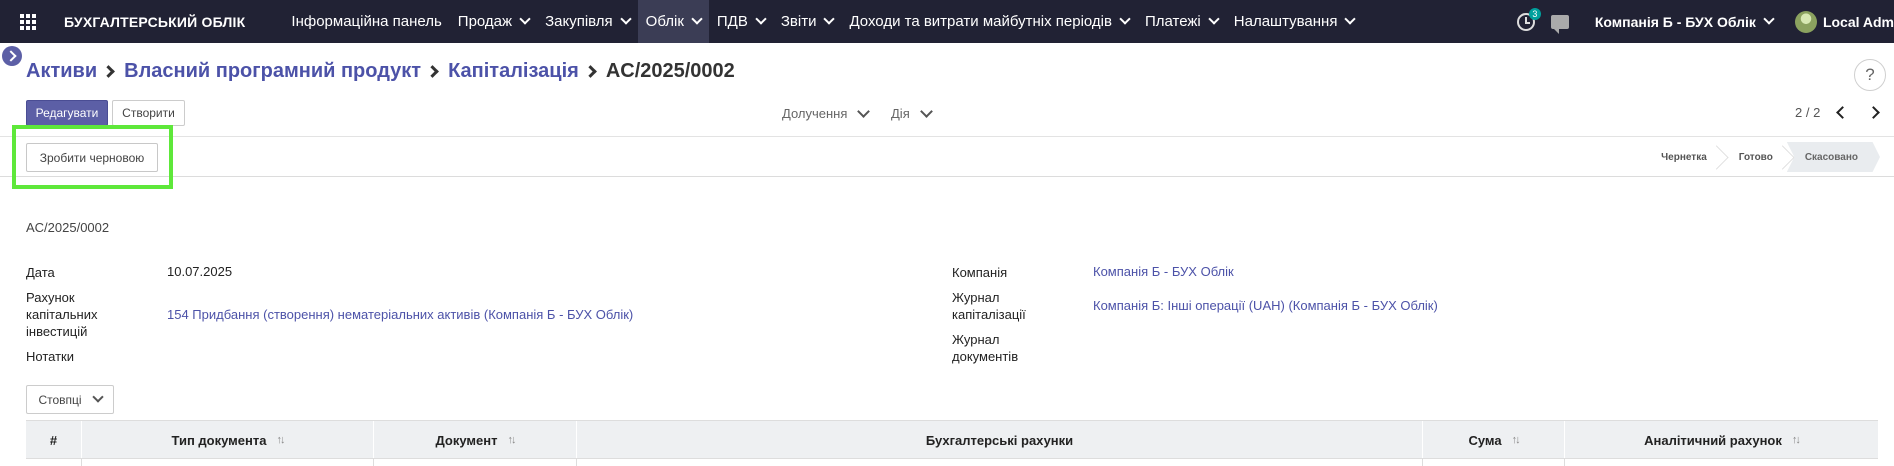 The width and height of the screenshot is (1894, 466). Describe the element at coordinates (1494, 440) in the screenshot. I see `column-header-amount: Сума ↑↓` at that location.